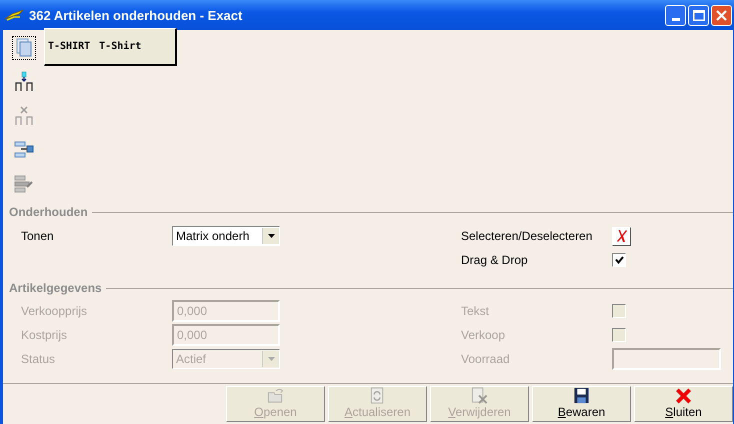 This screenshot has width=734, height=424. Describe the element at coordinates (479, 395) in the screenshot. I see `delete-icon` at that location.